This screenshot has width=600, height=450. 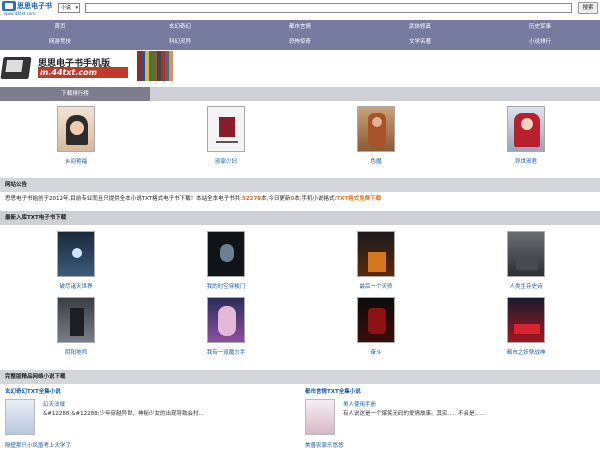 What do you see at coordinates (60, 27) in the screenshot?
I see `nav-item-home: 首页` at bounding box center [60, 27].